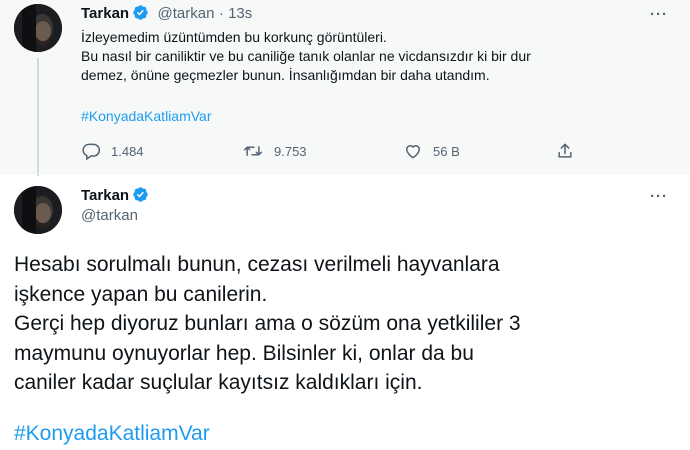 This screenshot has width=690, height=450. What do you see at coordinates (235, 13) in the screenshot?
I see `tweet-timestamp: · 13s` at bounding box center [235, 13].